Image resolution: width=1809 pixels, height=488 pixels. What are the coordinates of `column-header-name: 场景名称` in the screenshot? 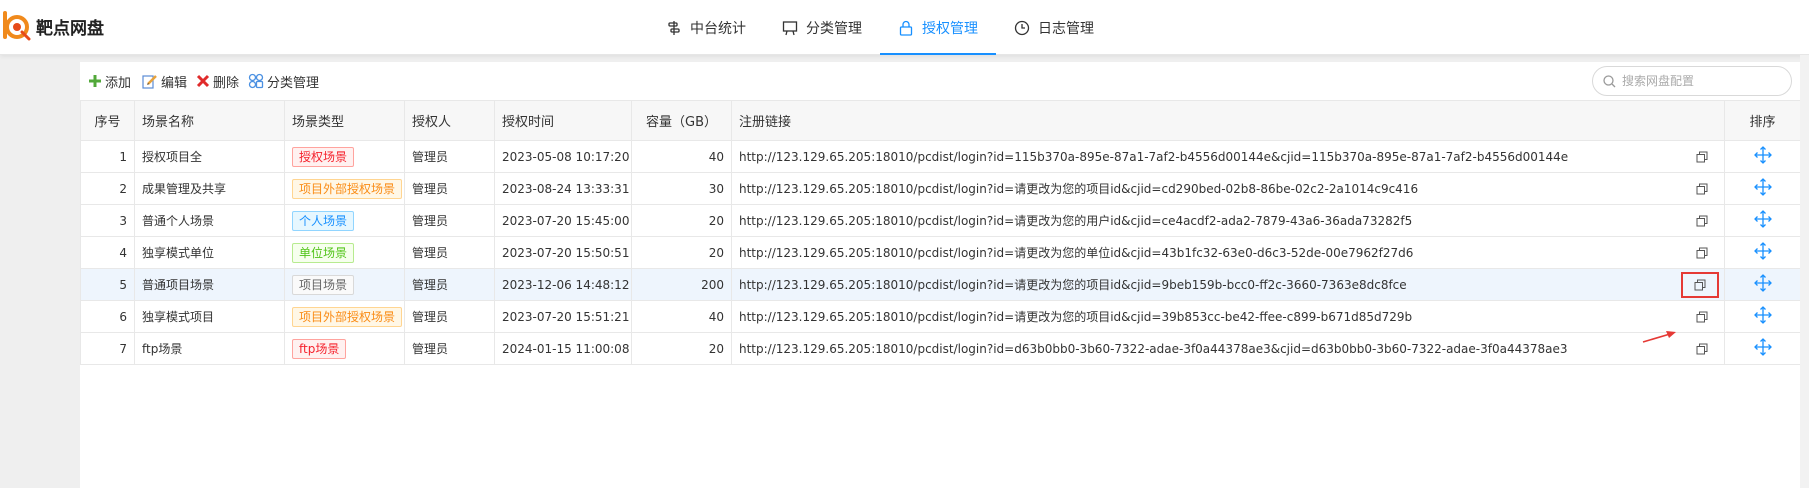 It's located at (209, 120).